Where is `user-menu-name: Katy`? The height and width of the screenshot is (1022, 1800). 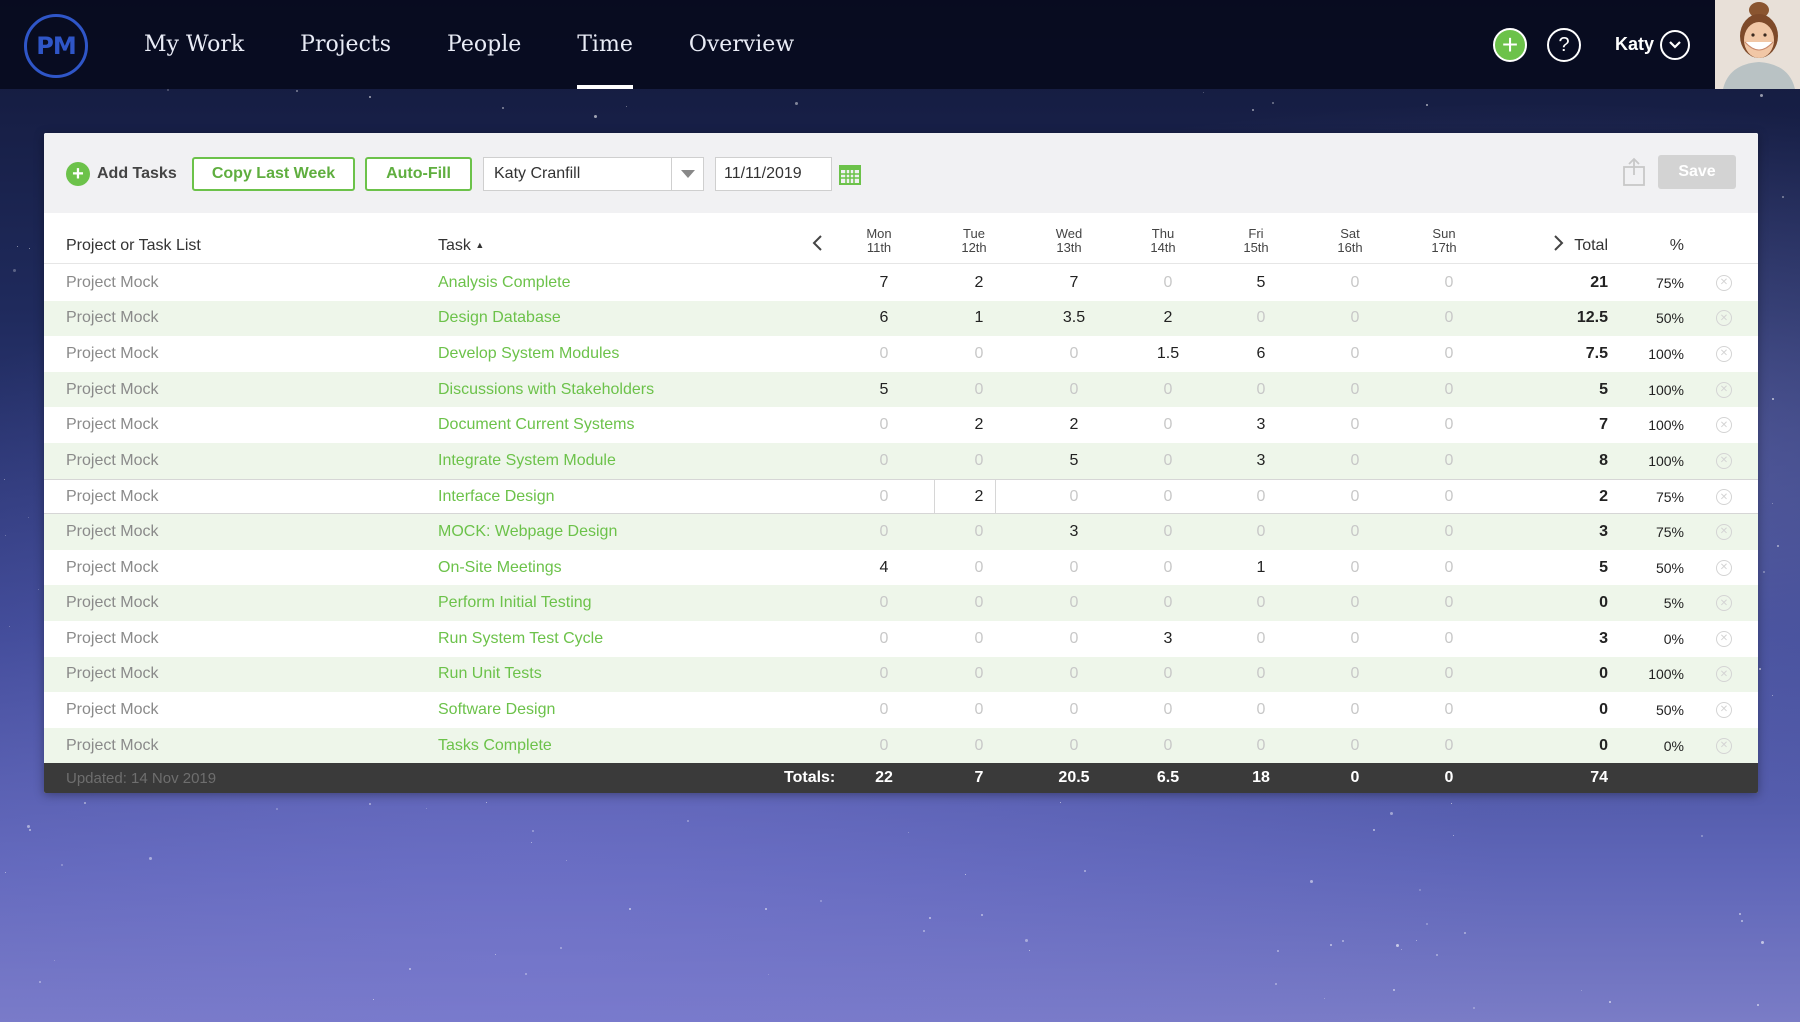 user-menu-name: Katy is located at coordinates (1634, 44).